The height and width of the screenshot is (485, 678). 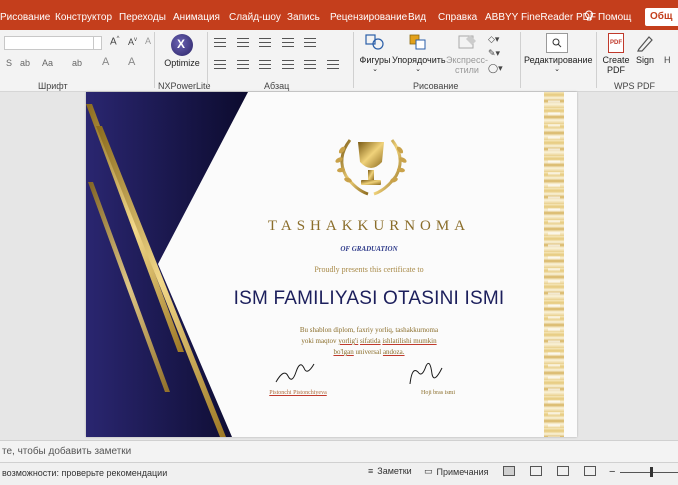 What do you see at coordinates (661, 17) in the screenshot?
I see `share-button: Общ` at bounding box center [661, 17].